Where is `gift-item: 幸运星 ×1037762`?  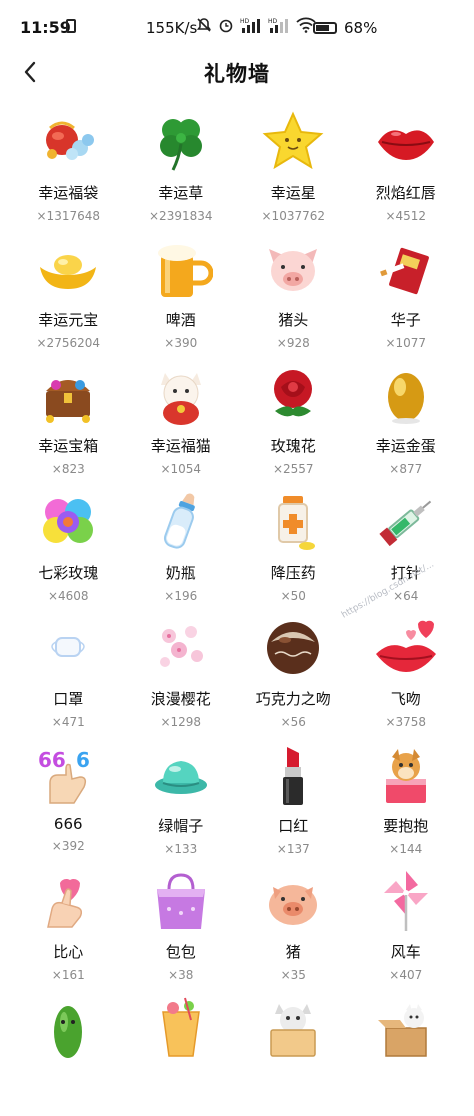
gift-item: 幸运星 ×1037762 is located at coordinates (293, 167).